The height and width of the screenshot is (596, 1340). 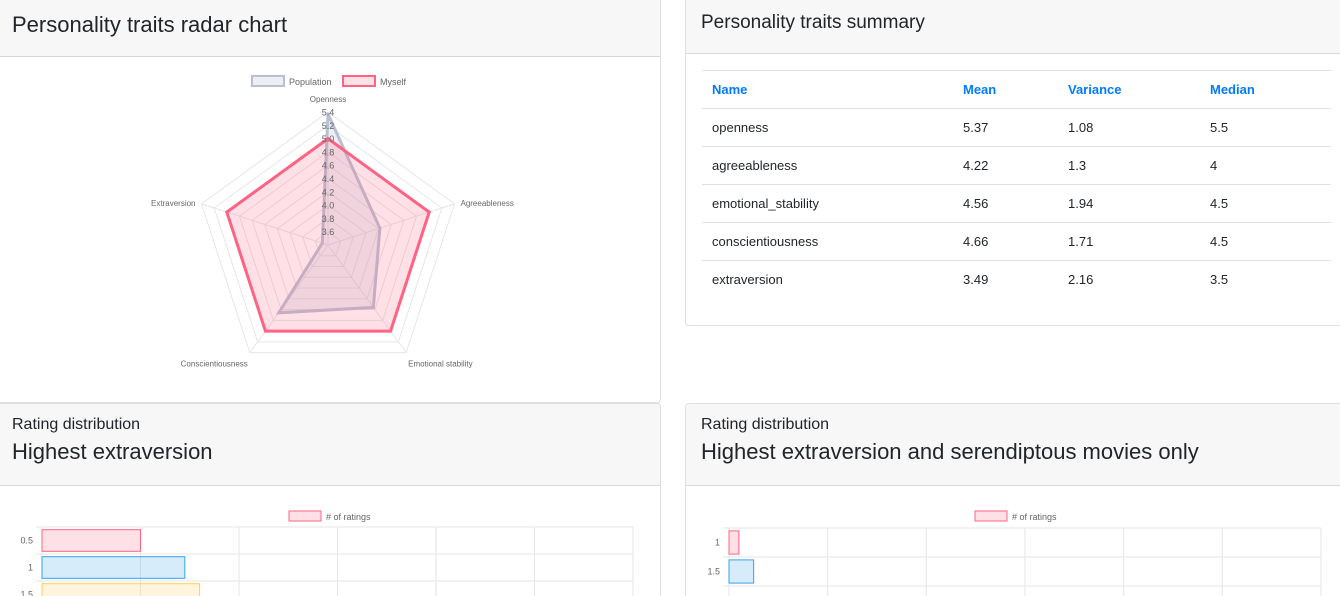 I want to click on radar-axis-label: Conscientiousness, so click(x=214, y=364).